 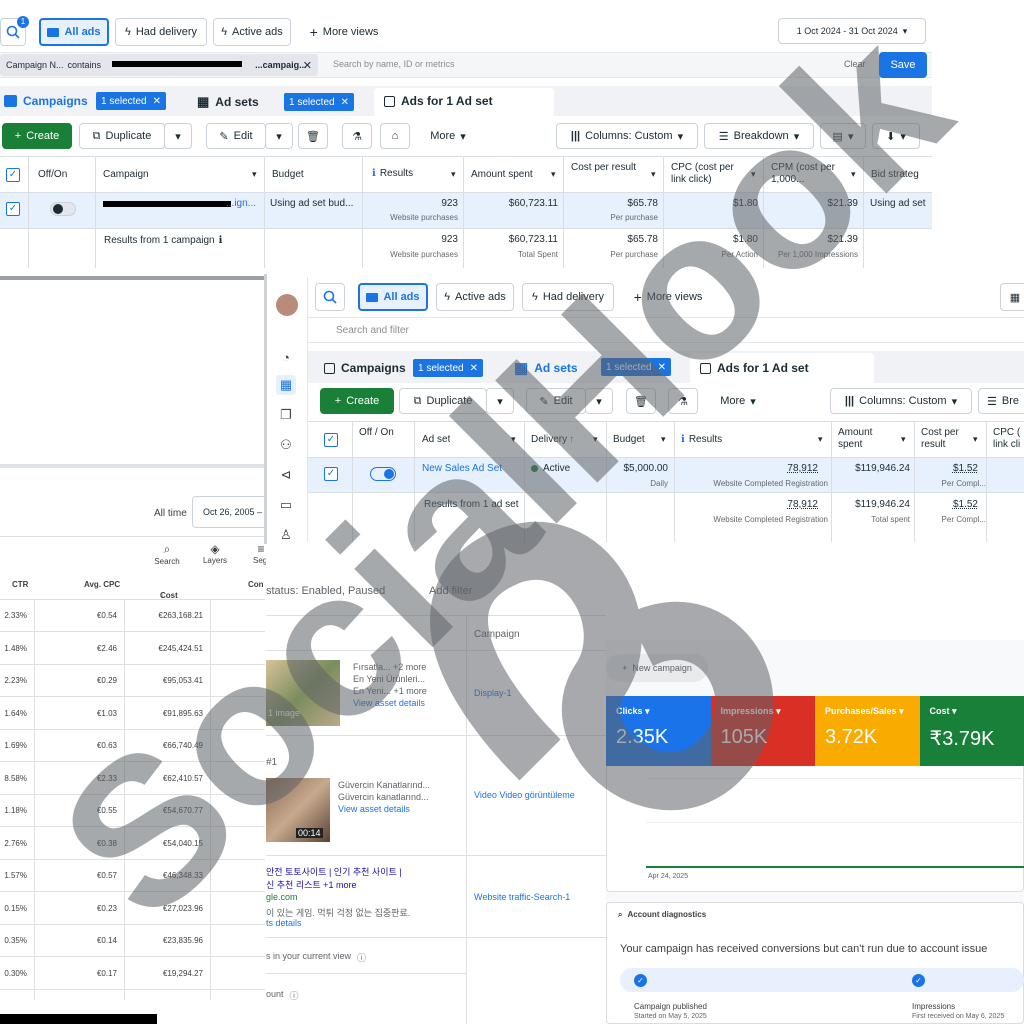 What do you see at coordinates (903, 65) in the screenshot?
I see `save-button: Save` at bounding box center [903, 65].